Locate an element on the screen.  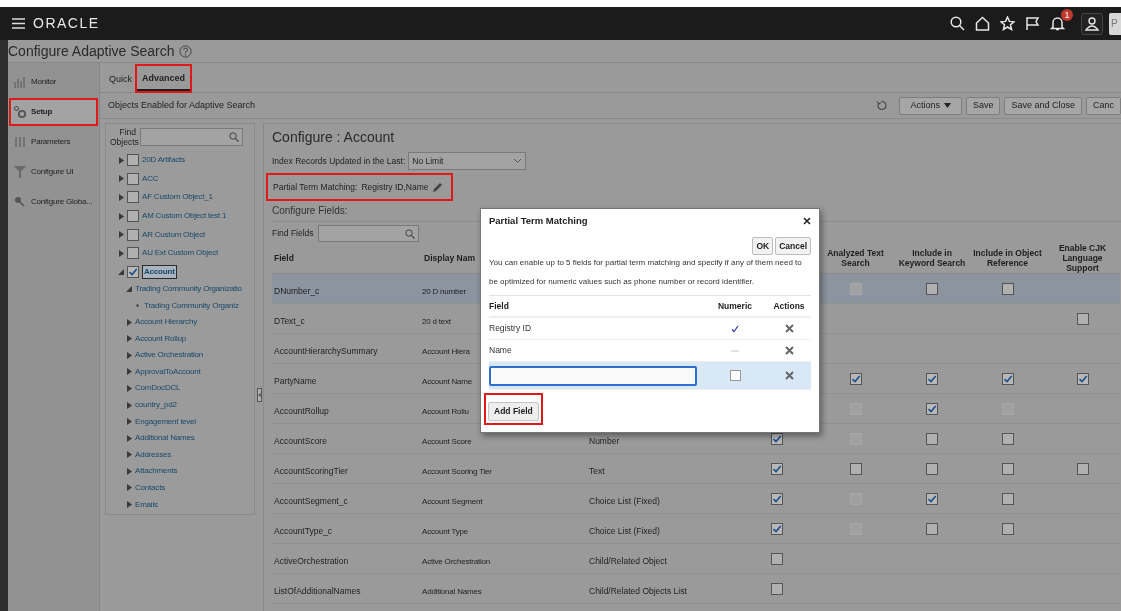
field-label: Find Fields is located at coordinates (293, 233).